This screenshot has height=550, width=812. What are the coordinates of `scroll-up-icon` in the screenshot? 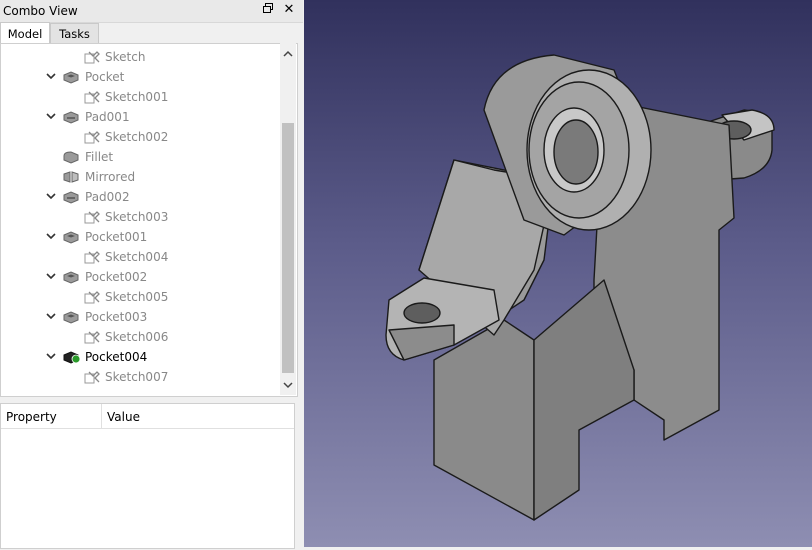 It's located at (288, 54).